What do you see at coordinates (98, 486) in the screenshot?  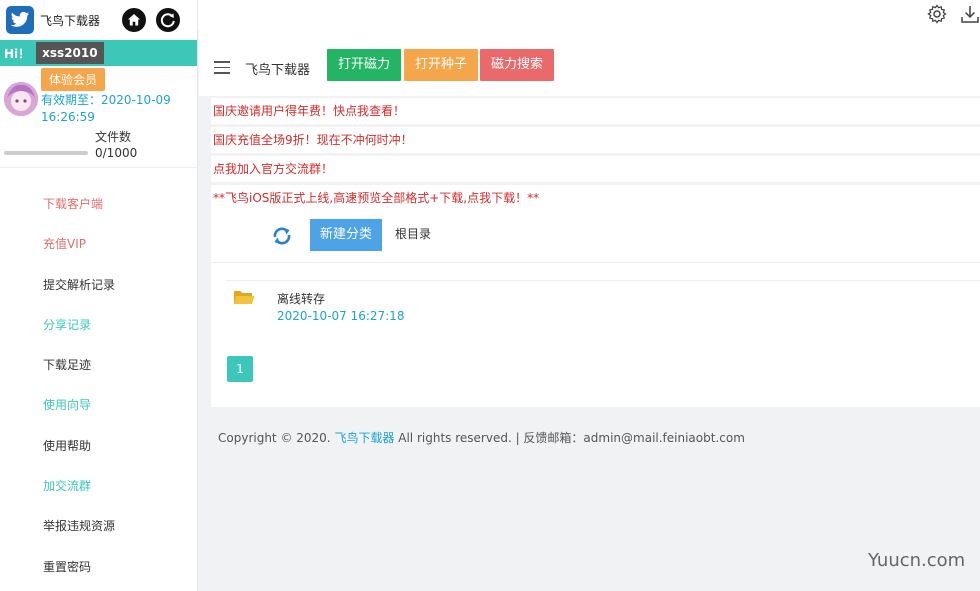 I see `menu-item-join-group: 加交流群` at bounding box center [98, 486].